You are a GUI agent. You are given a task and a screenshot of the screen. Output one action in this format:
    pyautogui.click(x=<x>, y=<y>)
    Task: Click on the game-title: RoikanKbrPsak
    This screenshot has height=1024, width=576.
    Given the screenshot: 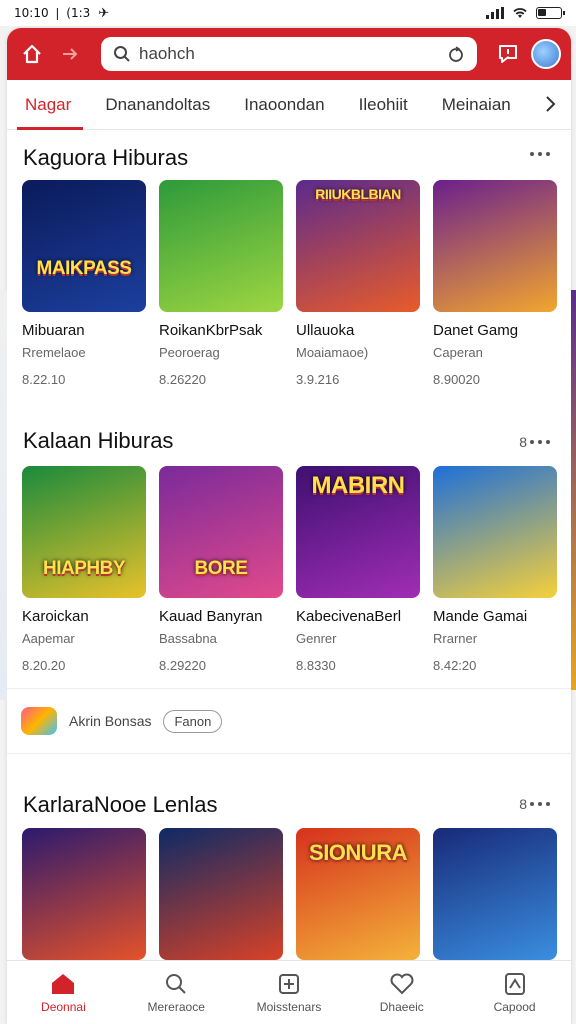 What is the action you would take?
    pyautogui.click(x=211, y=330)
    